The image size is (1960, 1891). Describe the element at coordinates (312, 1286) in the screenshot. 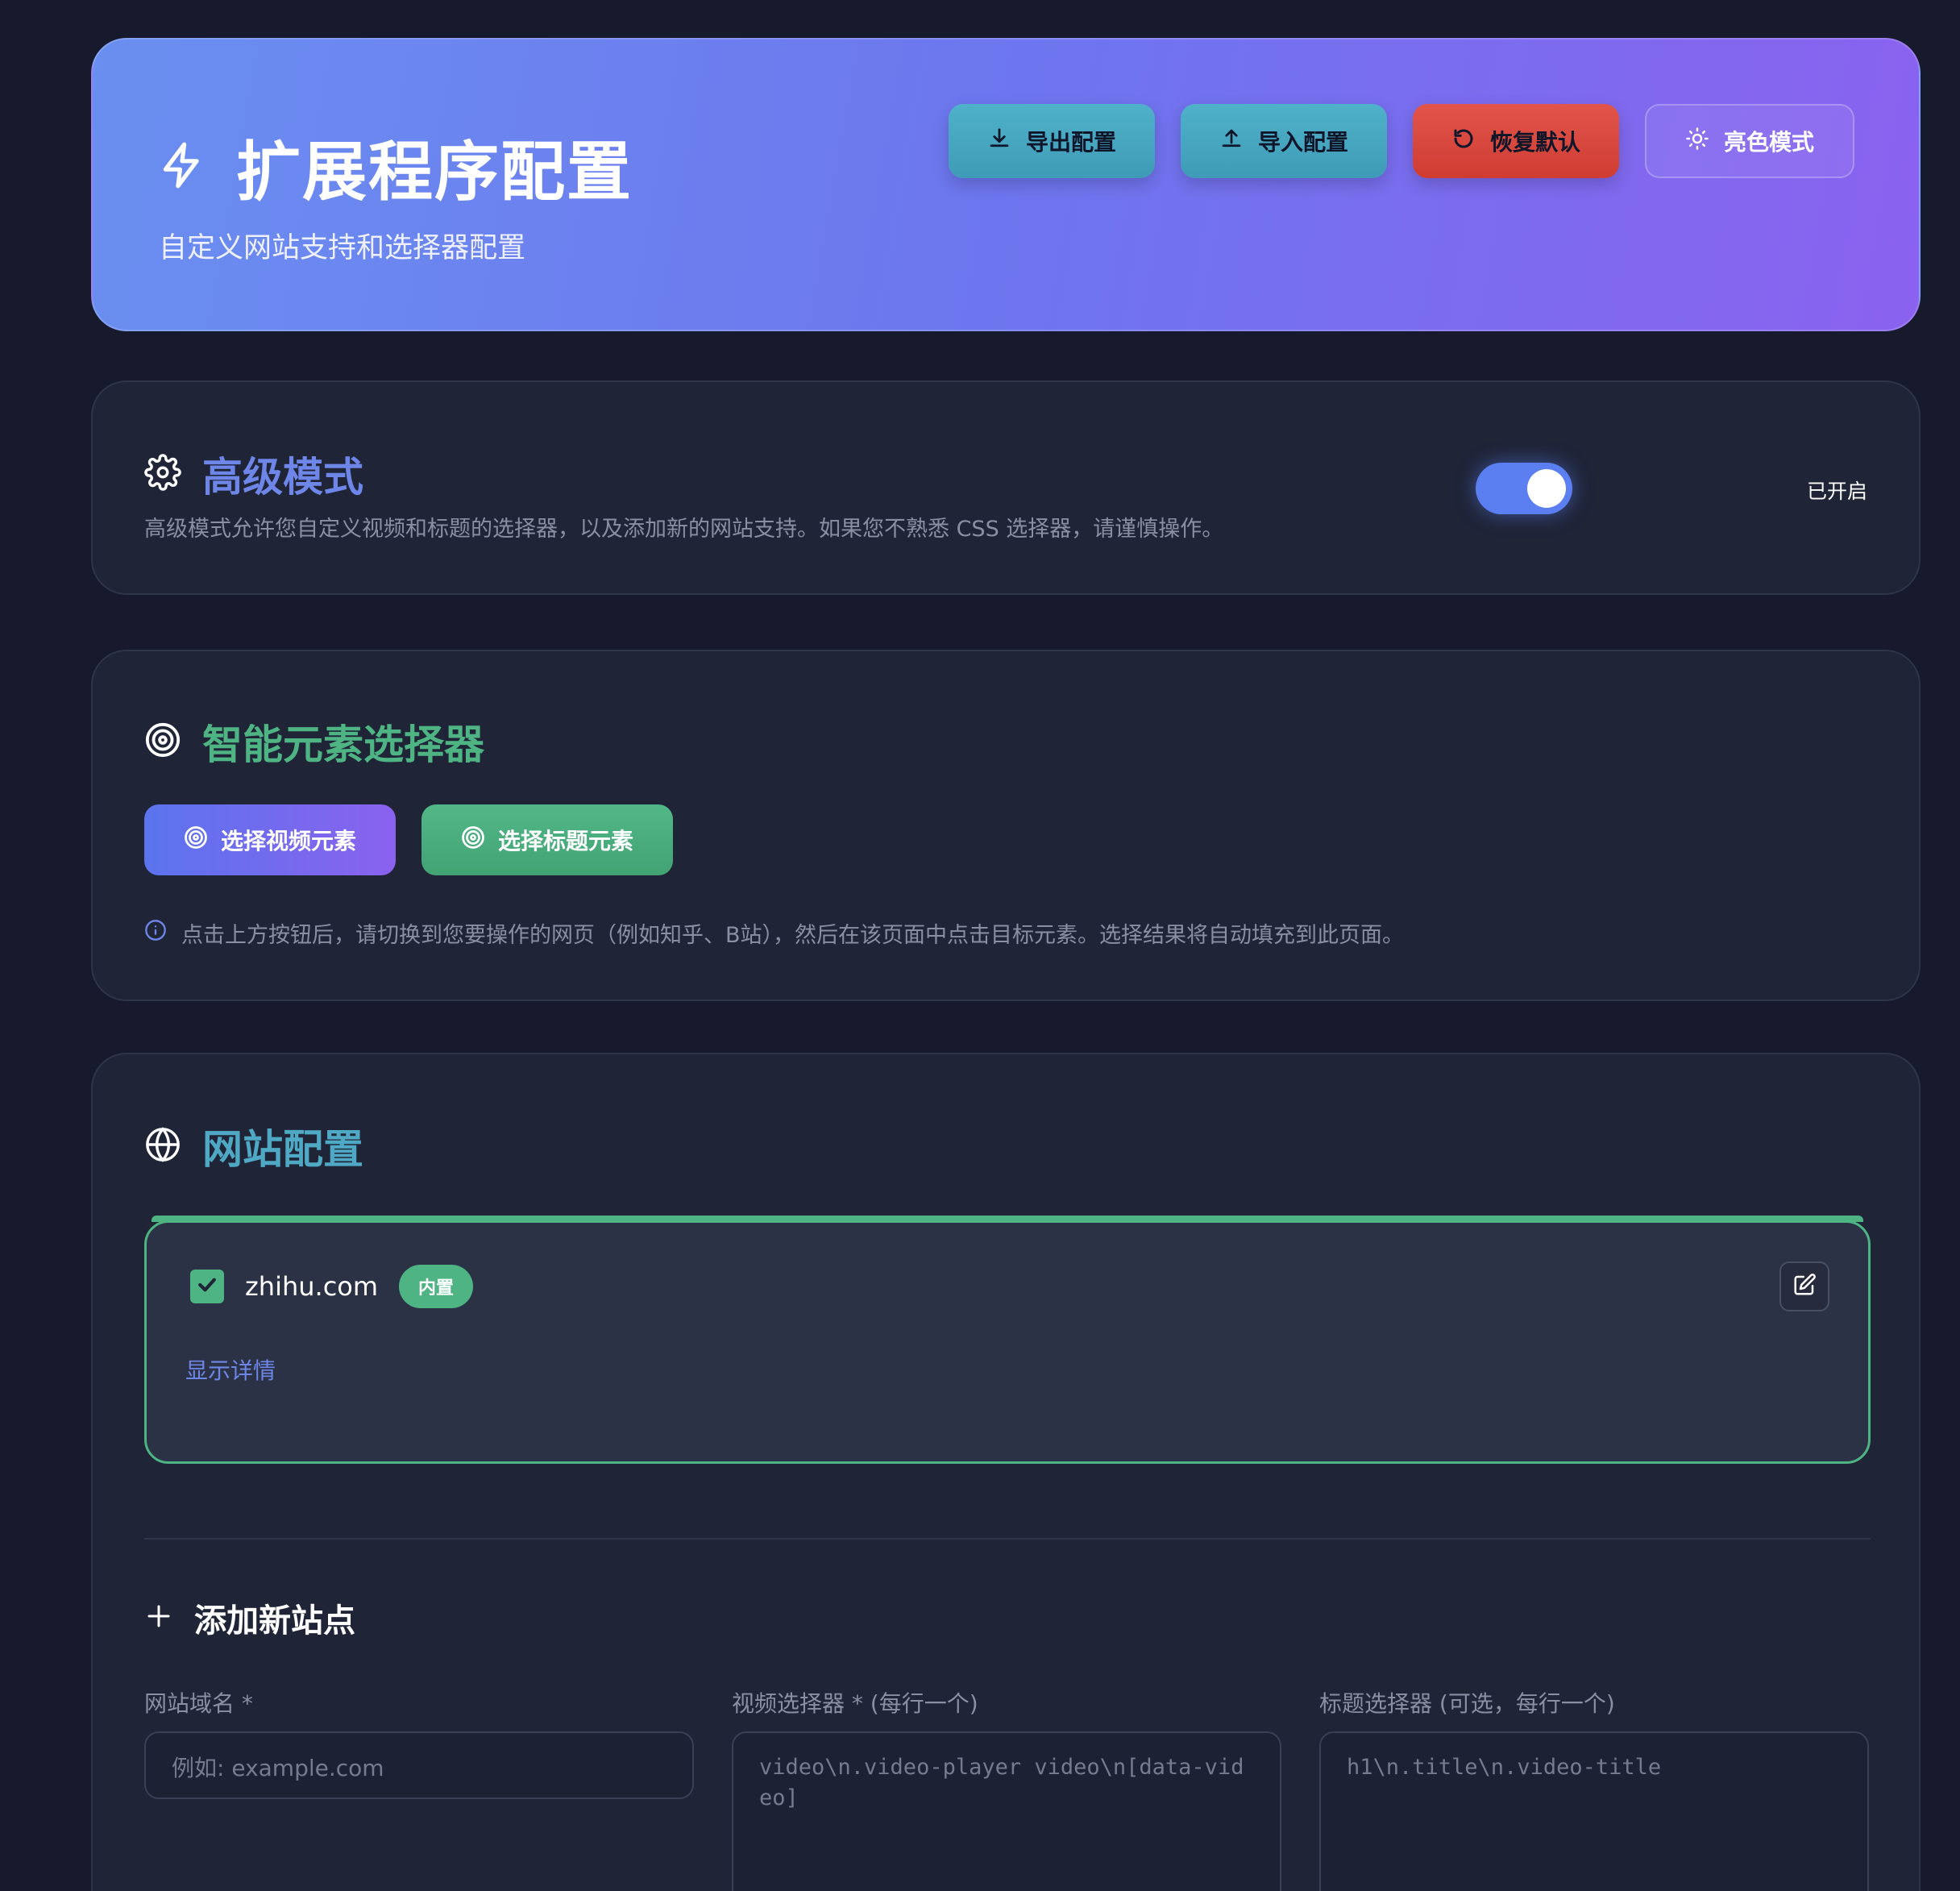

I see `site-domain: zhihu.com` at that location.